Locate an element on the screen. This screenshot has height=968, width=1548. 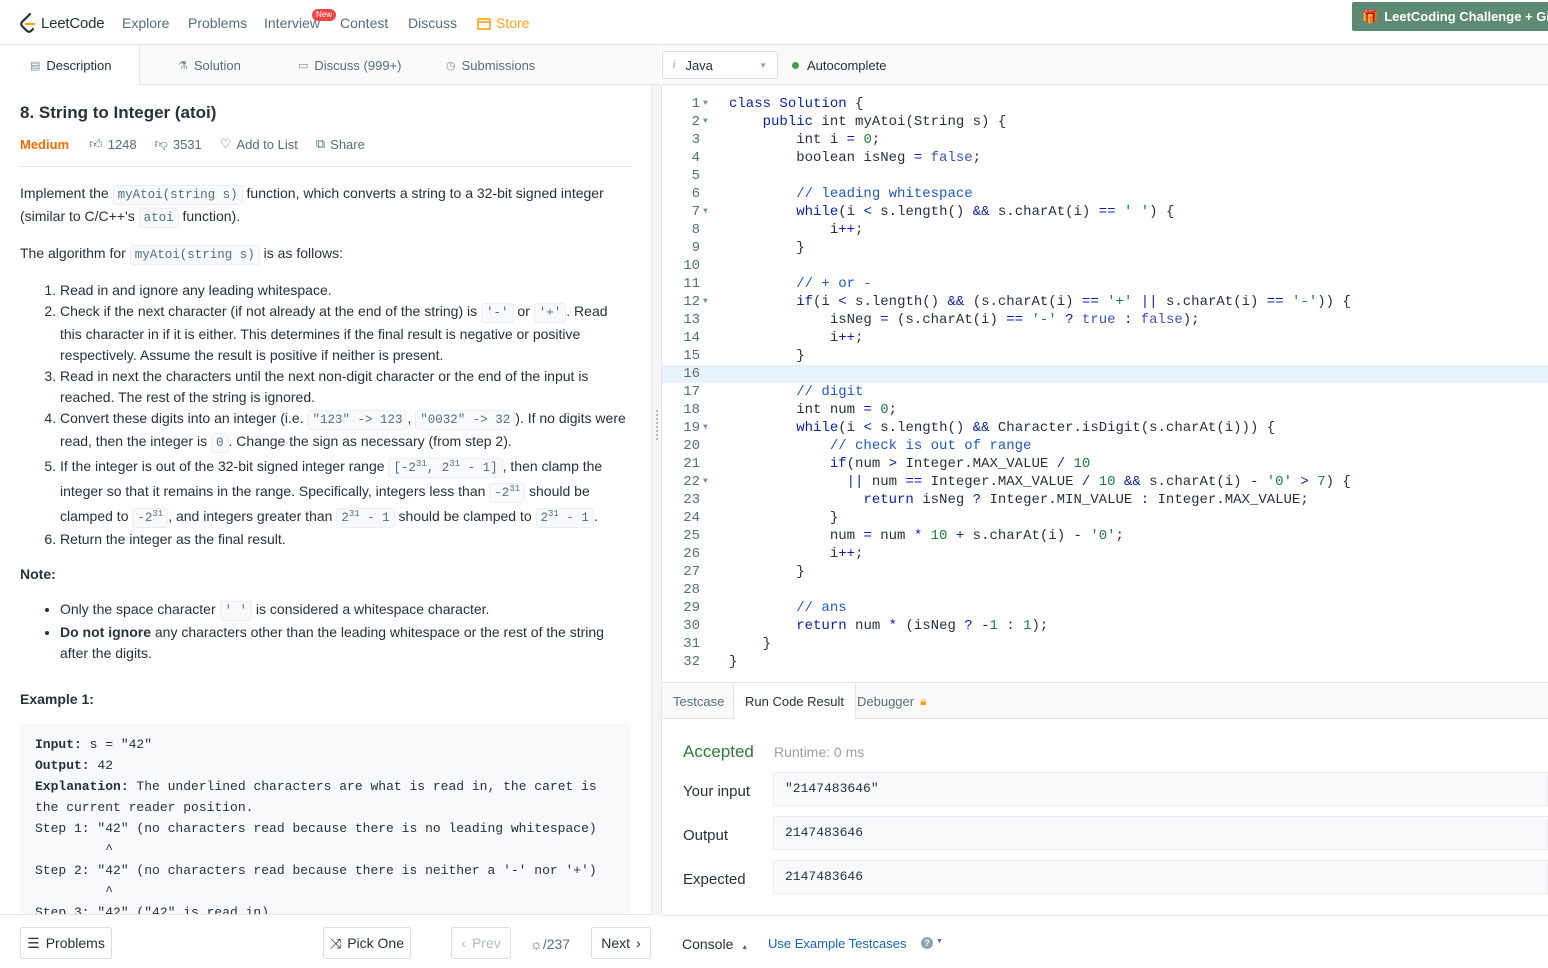
chat-icon: ▭ is located at coordinates (303, 65).